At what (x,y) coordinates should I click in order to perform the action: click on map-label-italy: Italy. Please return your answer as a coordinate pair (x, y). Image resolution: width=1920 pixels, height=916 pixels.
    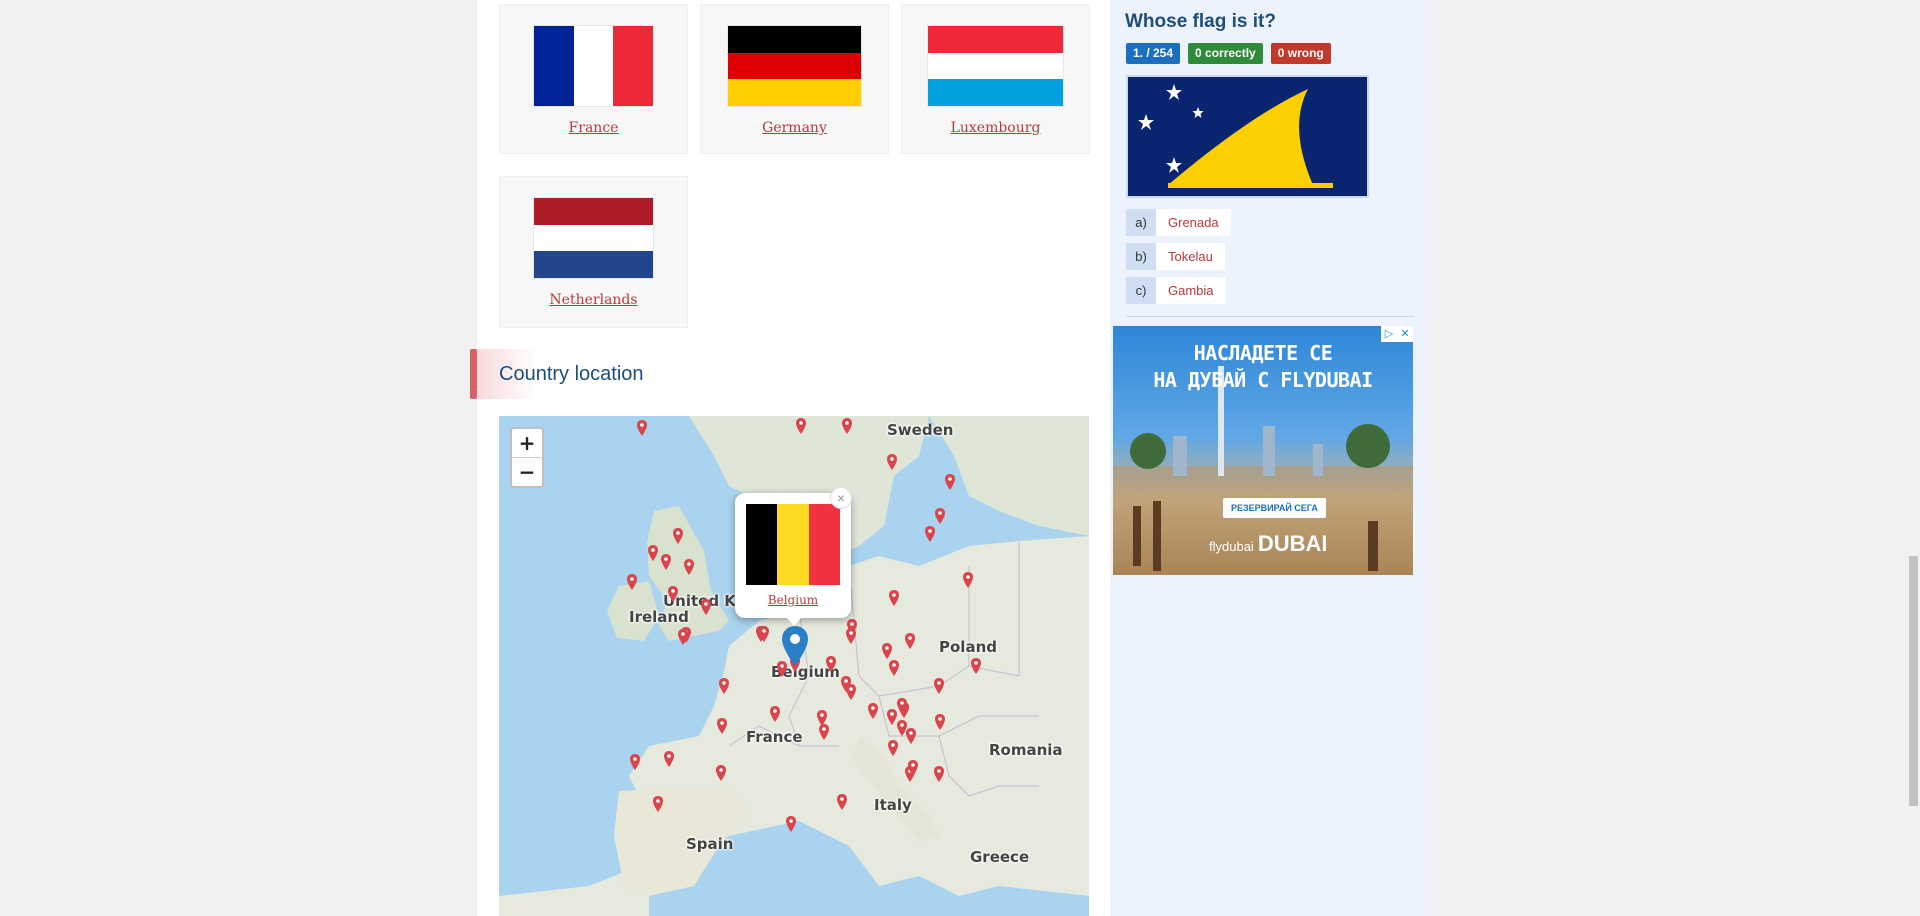
    Looking at the image, I should click on (893, 805).